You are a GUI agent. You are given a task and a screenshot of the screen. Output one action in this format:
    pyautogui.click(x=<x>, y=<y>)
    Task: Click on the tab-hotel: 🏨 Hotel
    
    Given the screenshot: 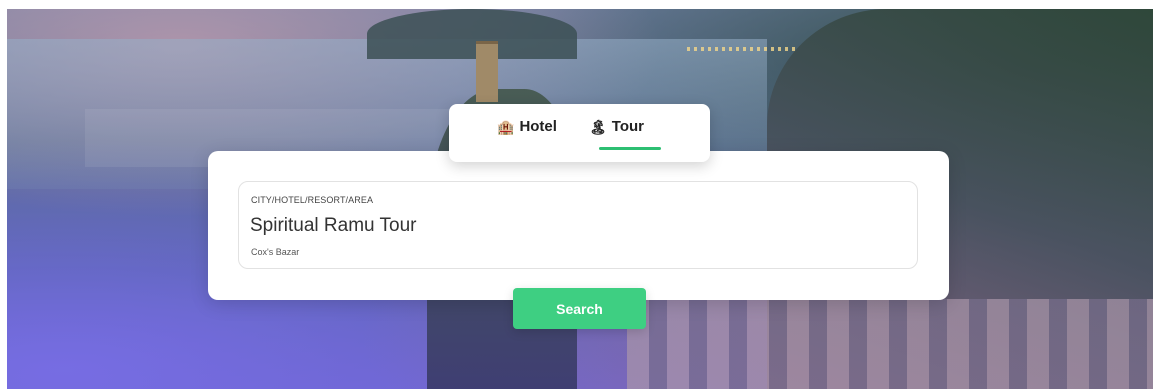 What is the action you would take?
    pyautogui.click(x=527, y=138)
    